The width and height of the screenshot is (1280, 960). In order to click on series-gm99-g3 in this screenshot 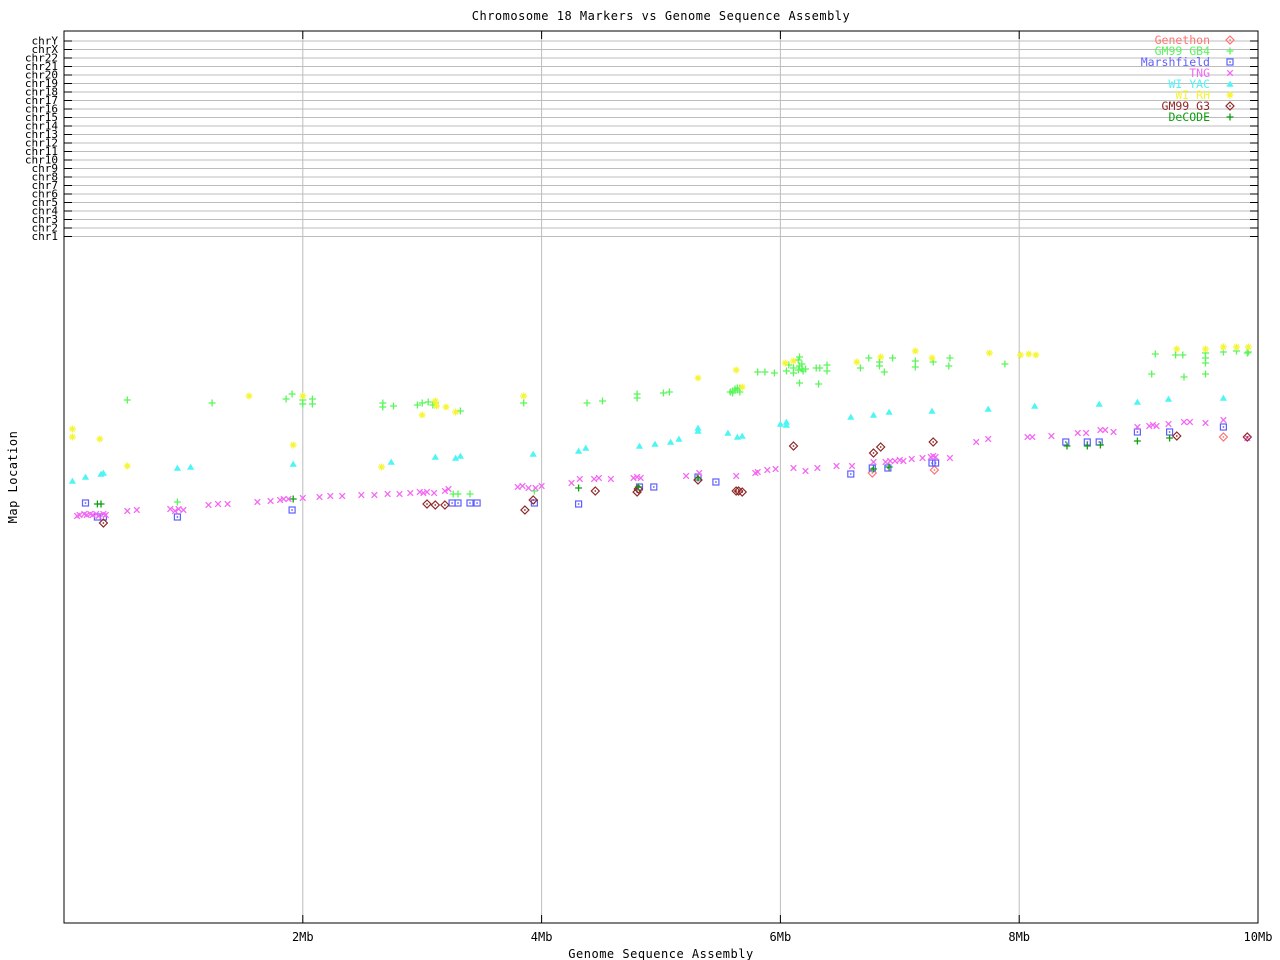, I will do `click(675, 479)`.